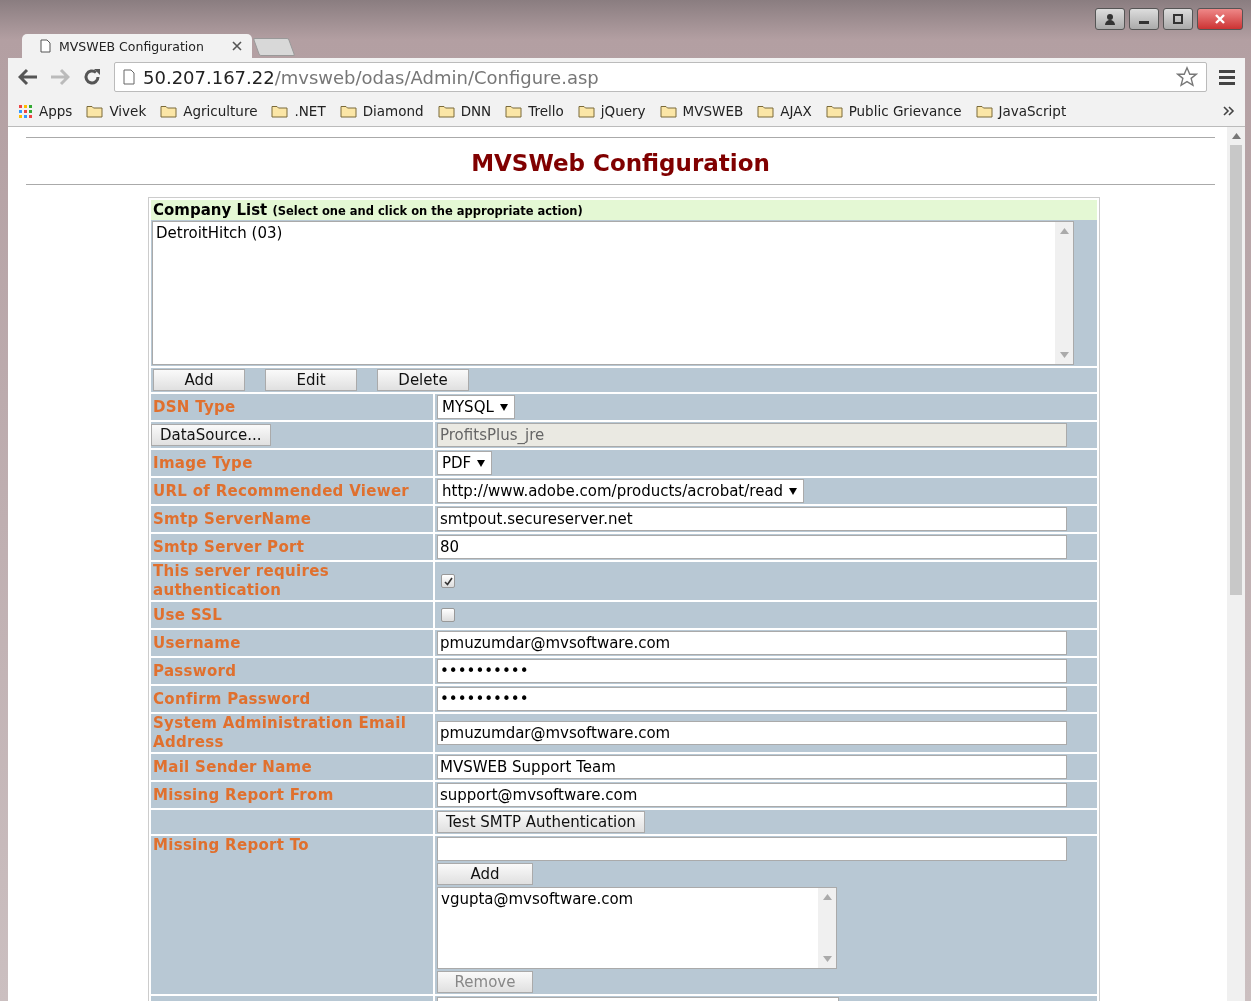 The image size is (1251, 1001). I want to click on field-label: Smtp Server Port, so click(229, 547).